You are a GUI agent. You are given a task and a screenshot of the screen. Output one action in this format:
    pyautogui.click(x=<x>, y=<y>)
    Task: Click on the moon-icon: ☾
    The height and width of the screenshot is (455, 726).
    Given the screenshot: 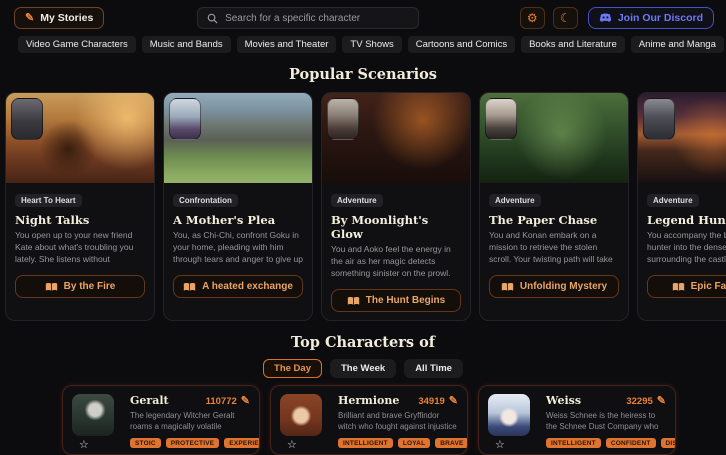 What is the action you would take?
    pyautogui.click(x=565, y=18)
    